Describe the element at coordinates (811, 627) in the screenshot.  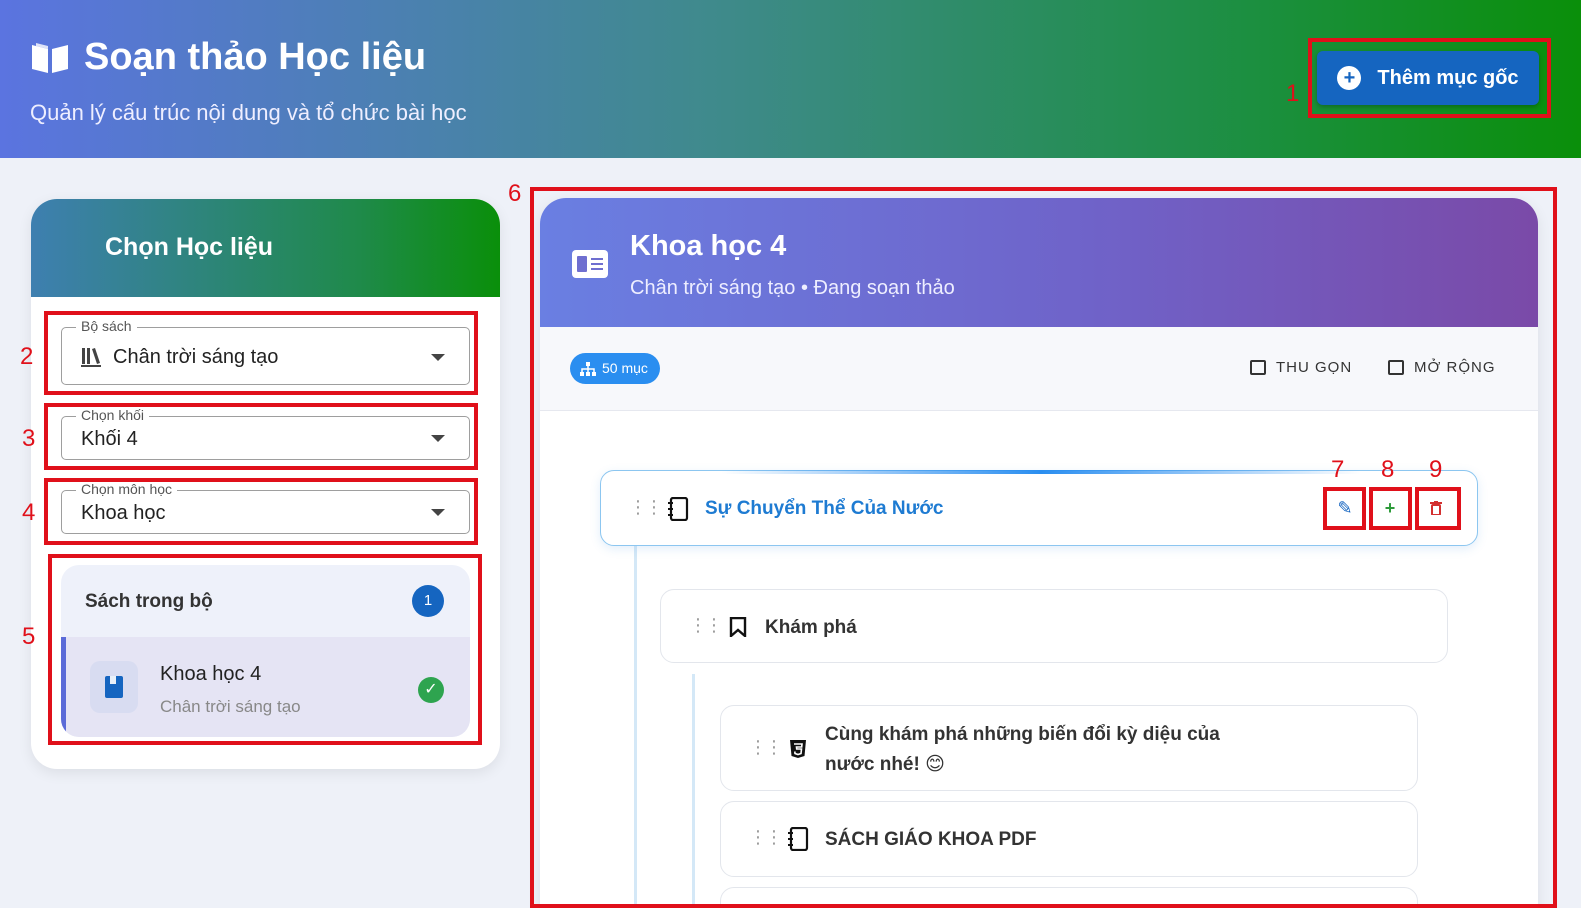
I see `node-title: Khám phá` at that location.